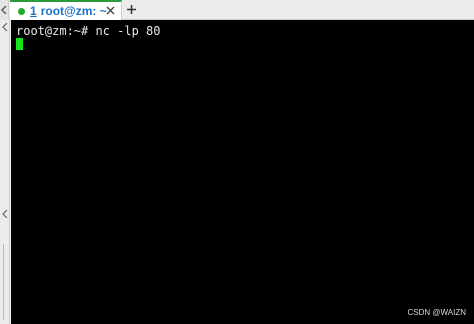 The image size is (474, 324). What do you see at coordinates (437, 312) in the screenshot?
I see `watermark: CSDN @WAIZN` at bounding box center [437, 312].